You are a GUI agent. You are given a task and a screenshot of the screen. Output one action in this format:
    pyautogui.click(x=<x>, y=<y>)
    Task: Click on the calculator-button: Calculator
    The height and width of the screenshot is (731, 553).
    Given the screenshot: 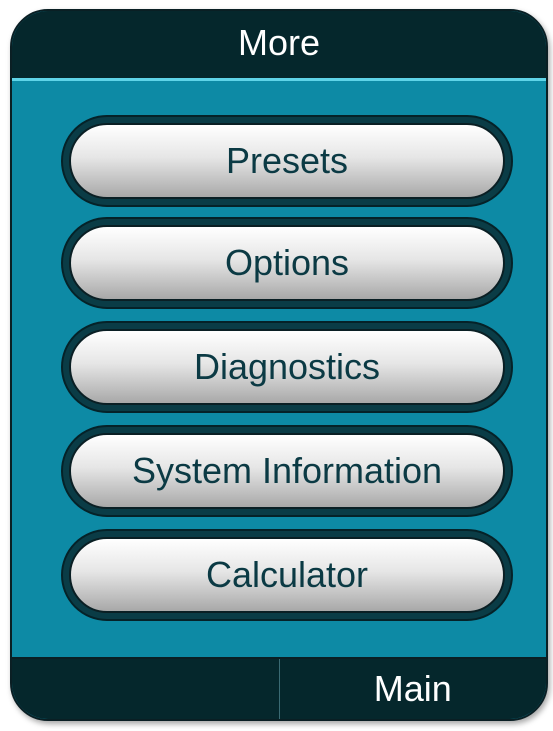 What is the action you would take?
    pyautogui.click(x=287, y=575)
    